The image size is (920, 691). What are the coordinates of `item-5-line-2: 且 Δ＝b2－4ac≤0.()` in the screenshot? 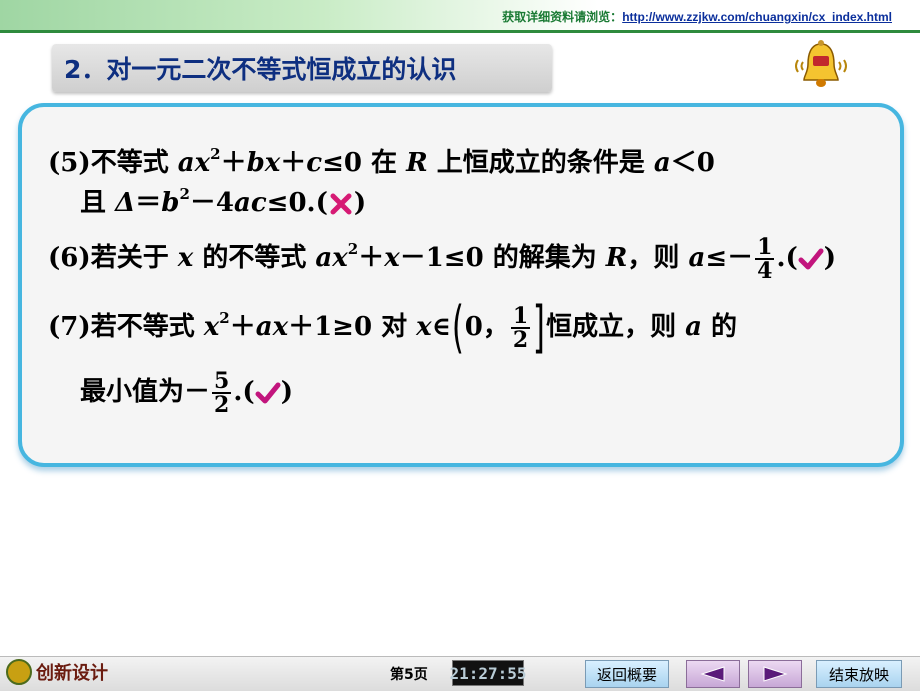 It's located at (223, 200).